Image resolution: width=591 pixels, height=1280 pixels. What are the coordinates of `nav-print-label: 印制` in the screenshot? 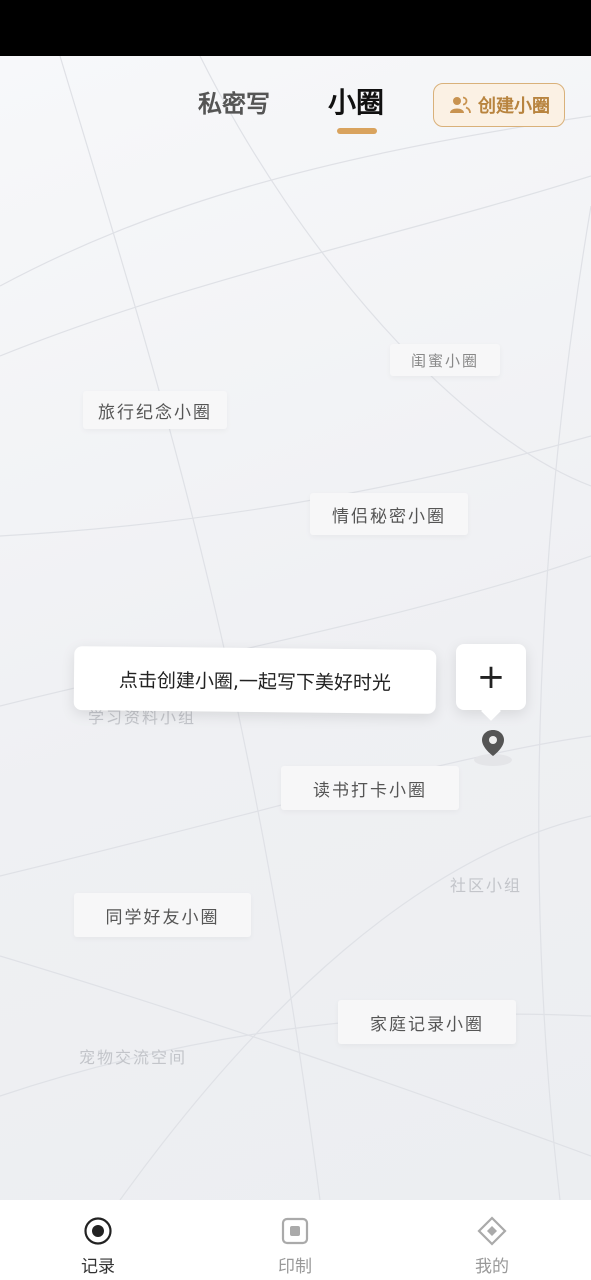 It's located at (295, 1267).